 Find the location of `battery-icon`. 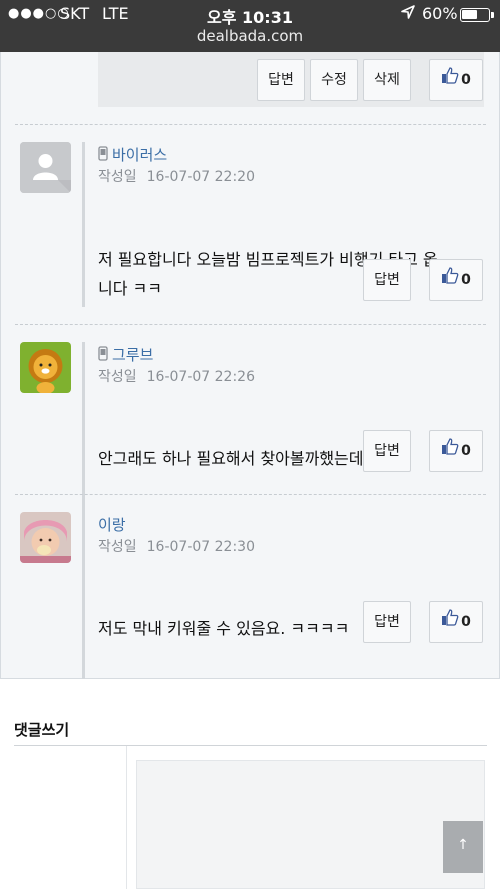

battery-icon is located at coordinates (477, 15).